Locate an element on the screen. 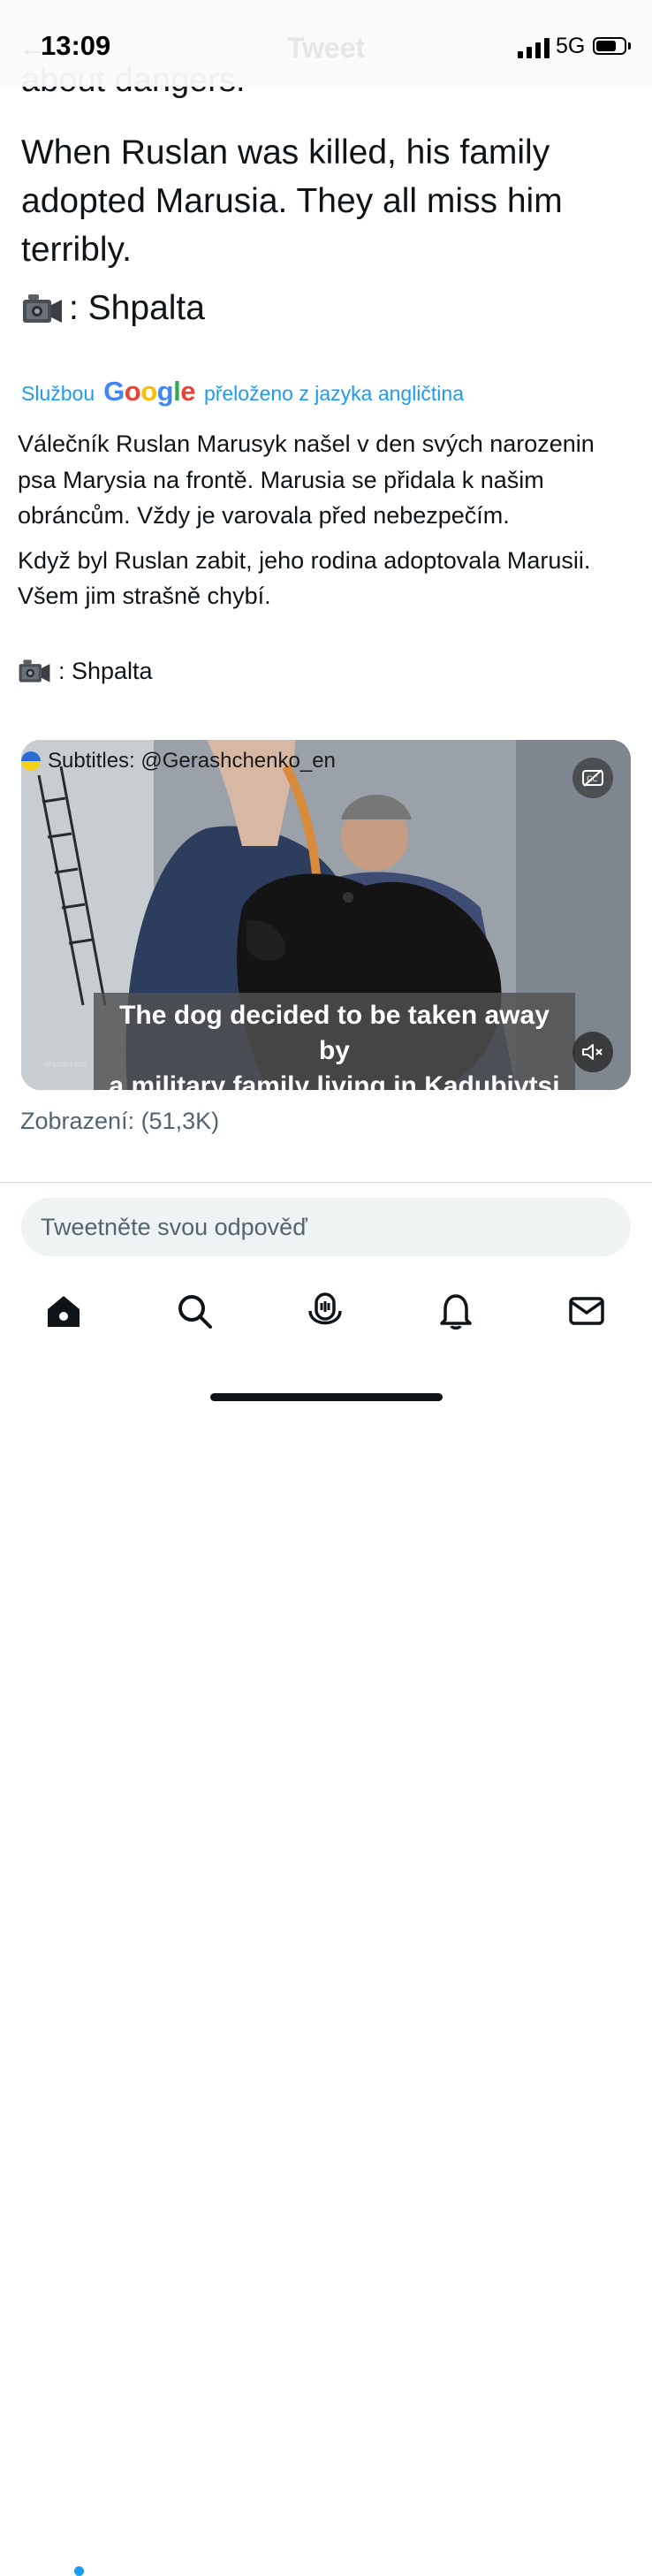 The width and height of the screenshot is (652, 2576). cellular-signal-icon is located at coordinates (534, 47).